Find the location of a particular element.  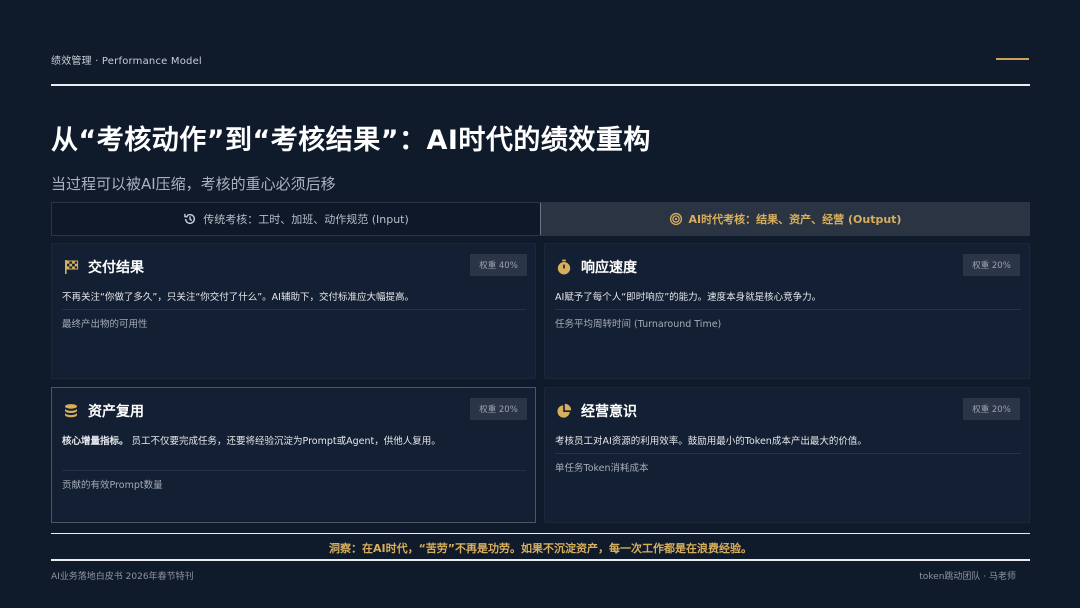

card-metric: 任务平均周转时间 (Turnaround Time) is located at coordinates (638, 324).